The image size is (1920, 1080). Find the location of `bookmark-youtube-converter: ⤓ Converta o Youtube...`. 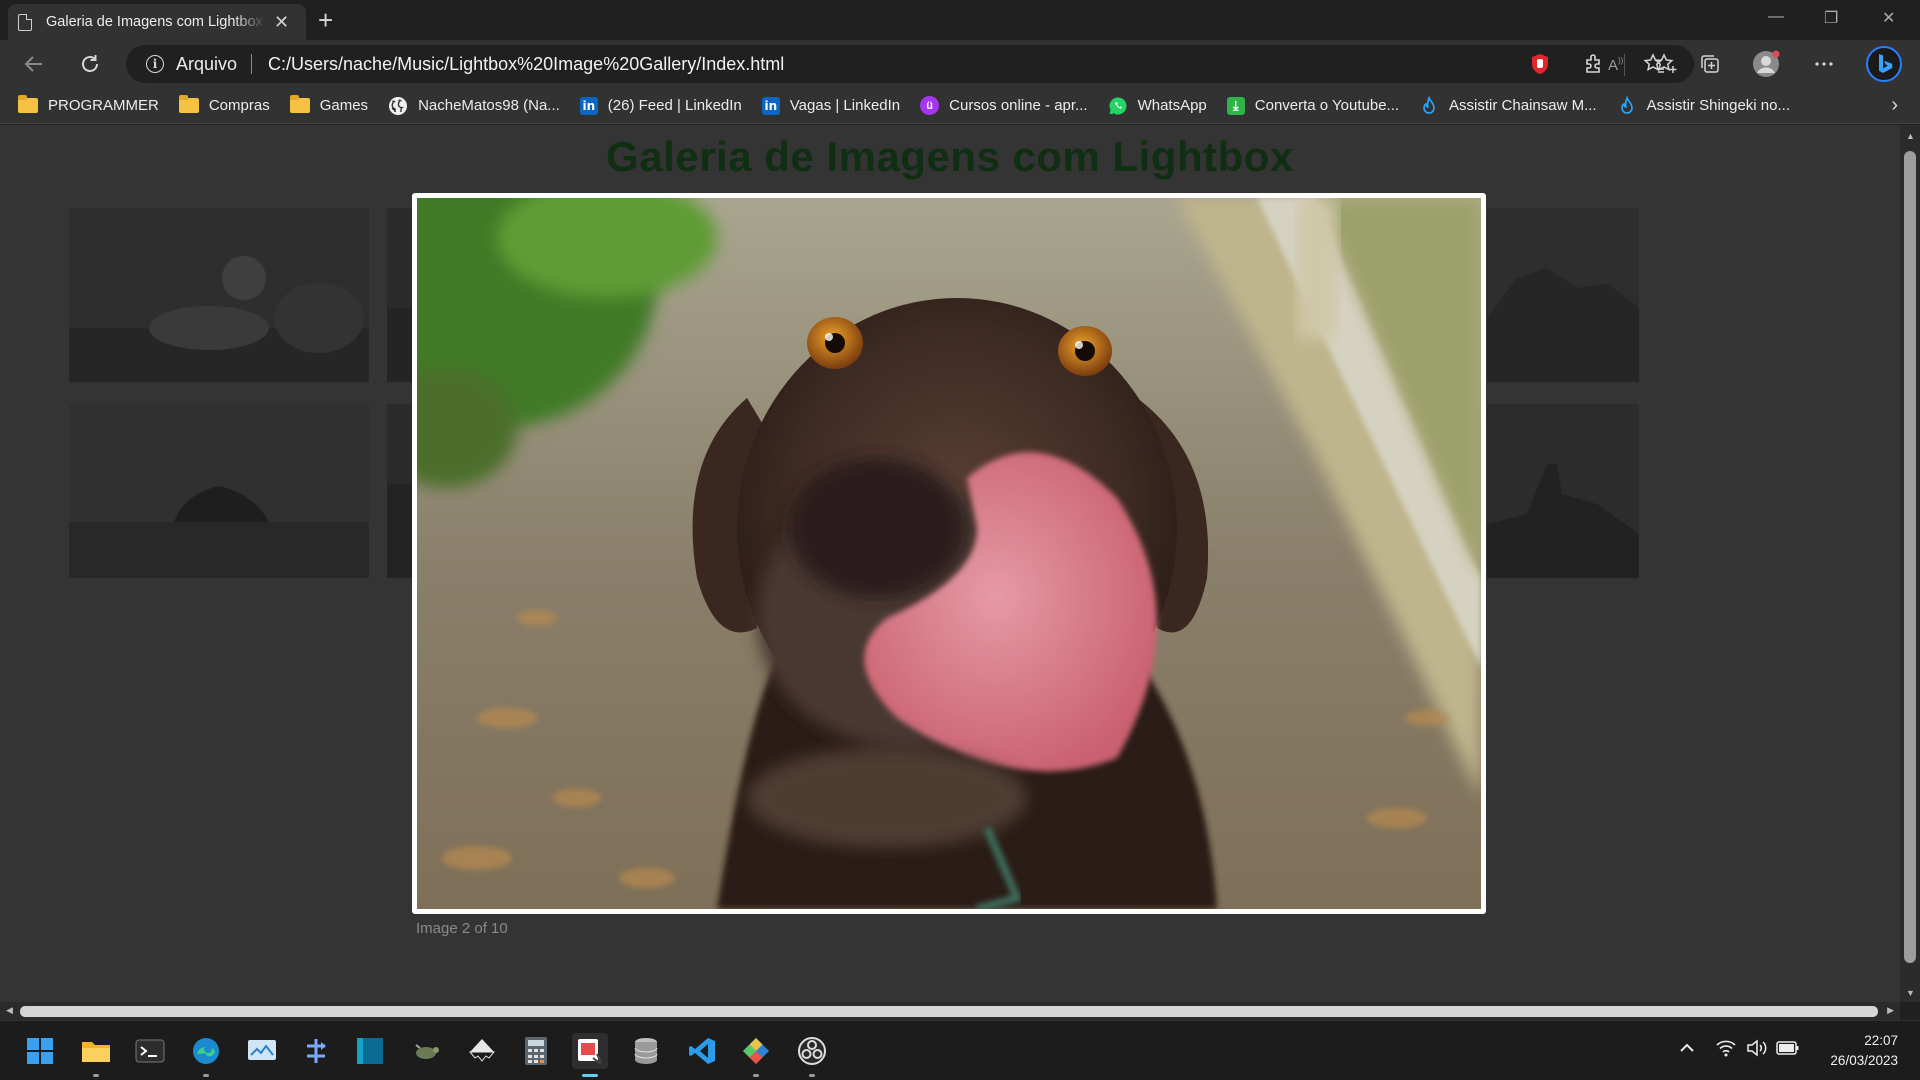

bookmark-youtube-converter: ⤓ Converta o Youtube... is located at coordinates (1313, 105).